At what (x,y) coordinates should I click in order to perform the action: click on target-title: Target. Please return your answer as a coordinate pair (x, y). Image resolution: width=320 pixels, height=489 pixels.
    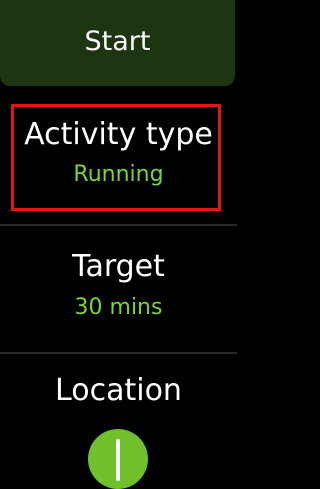
    Looking at the image, I should click on (118, 266).